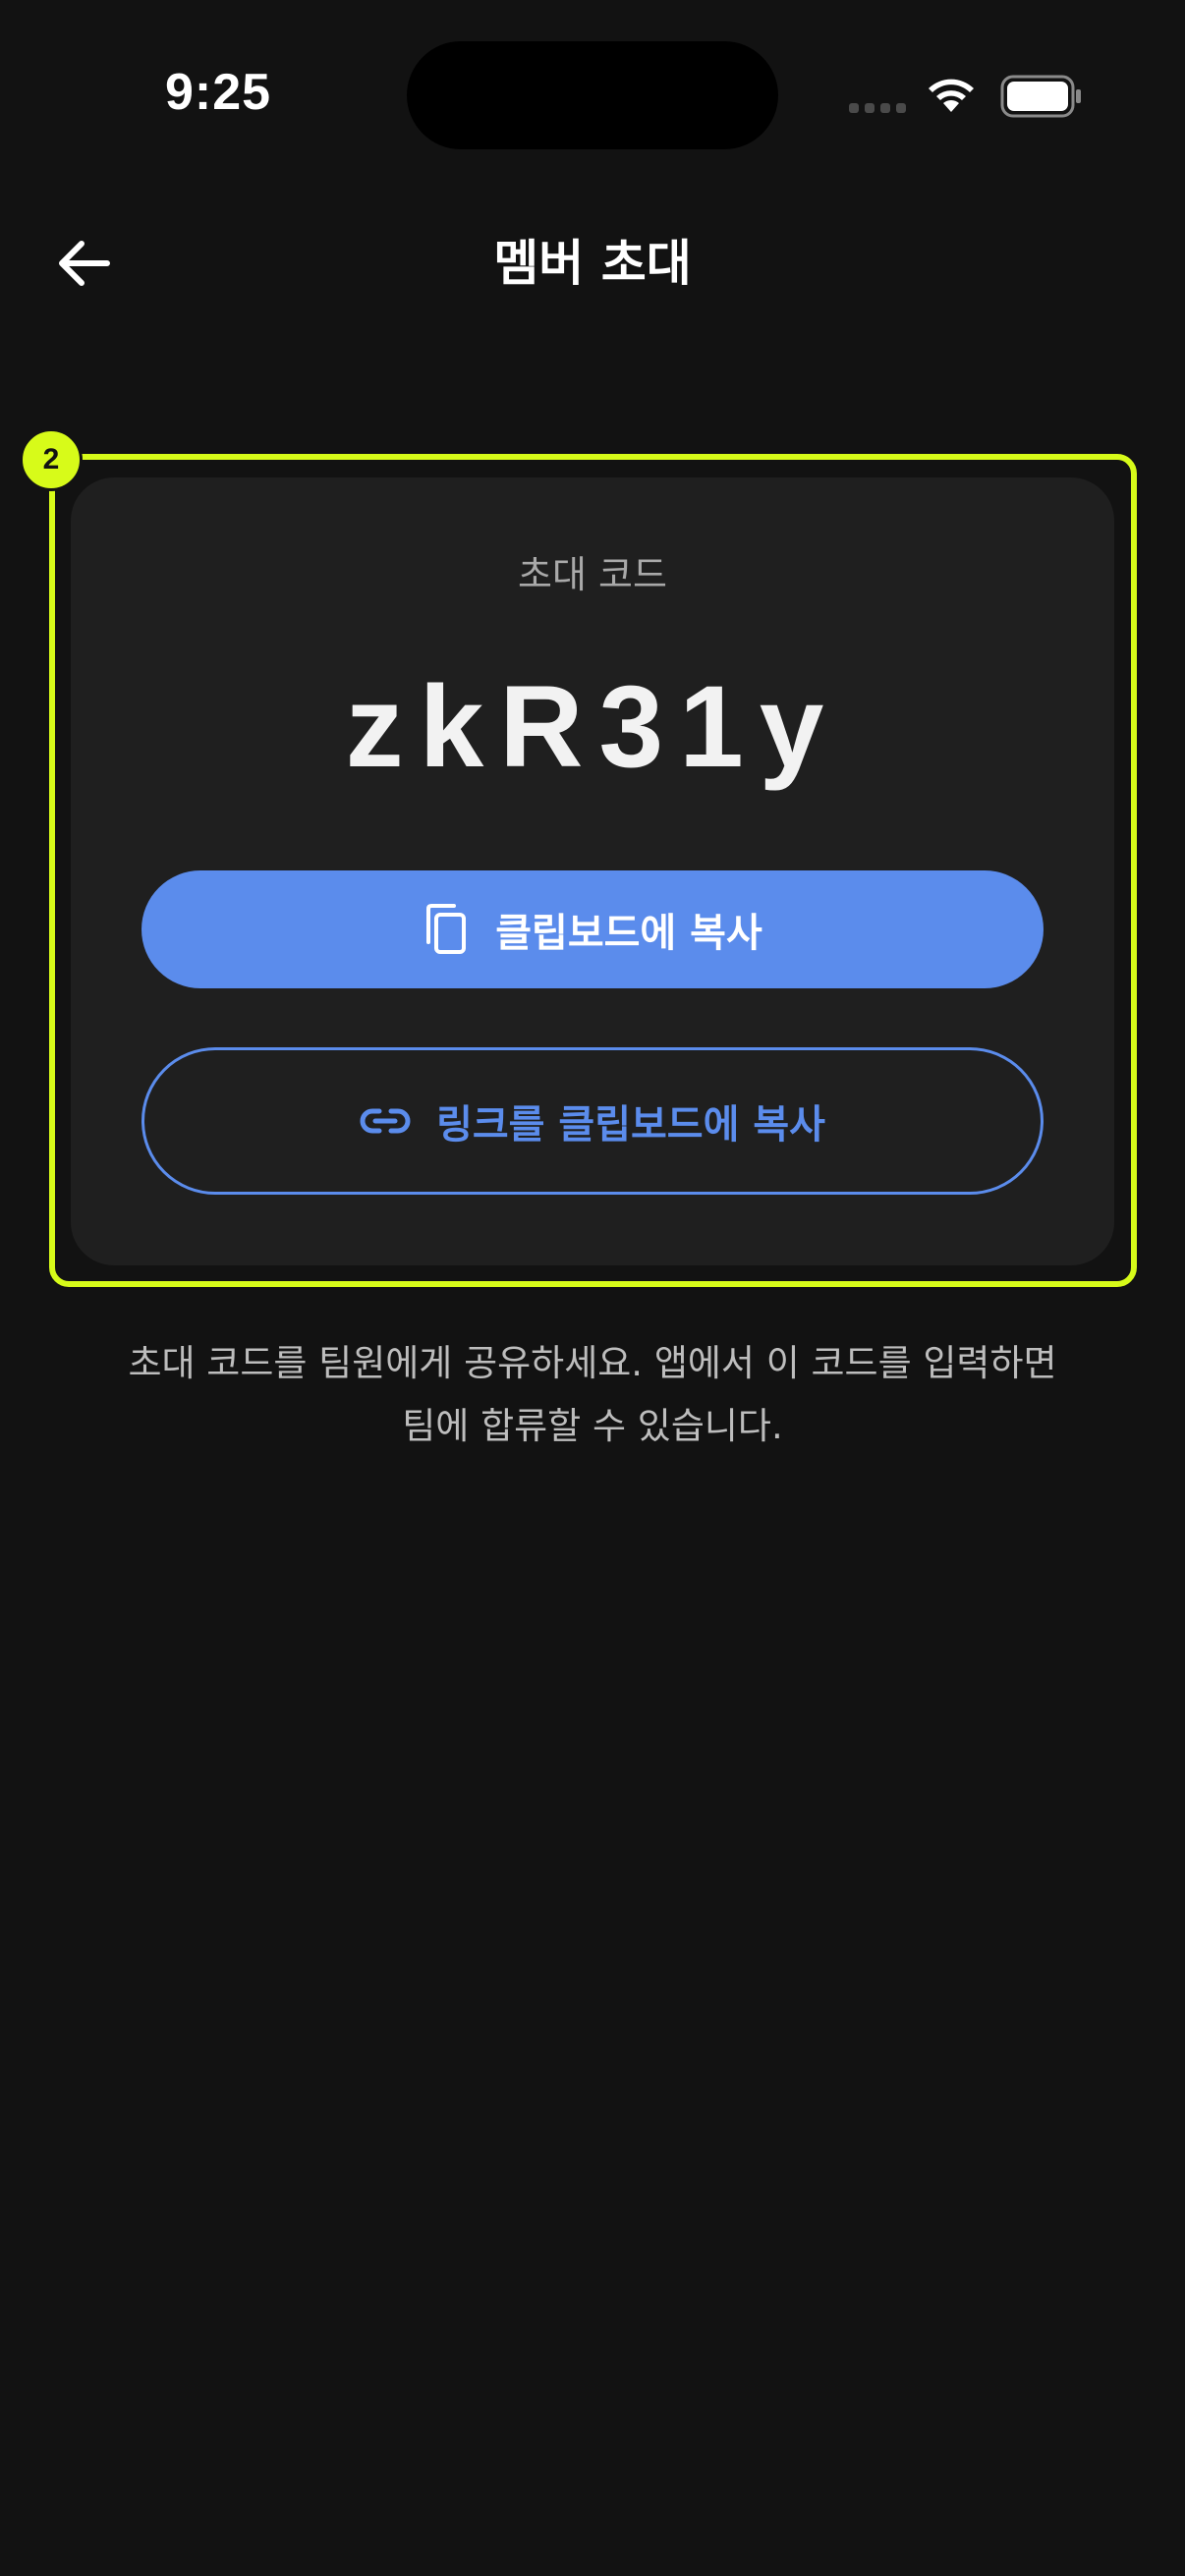  What do you see at coordinates (878, 108) in the screenshot?
I see `cellular-signal-icon` at bounding box center [878, 108].